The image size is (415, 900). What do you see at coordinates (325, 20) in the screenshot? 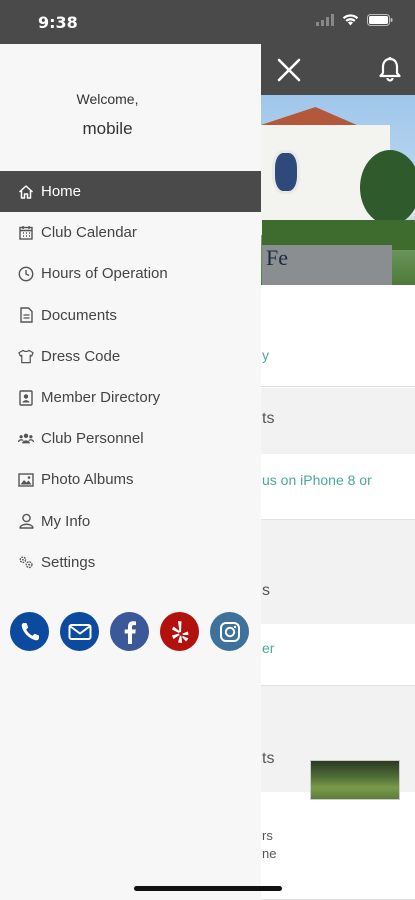
I see `signal-icon` at bounding box center [325, 20].